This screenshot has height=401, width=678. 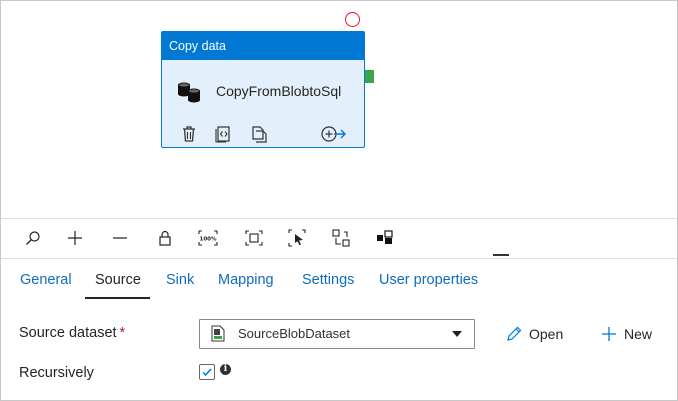 I want to click on add-output-icon, so click(x=334, y=134).